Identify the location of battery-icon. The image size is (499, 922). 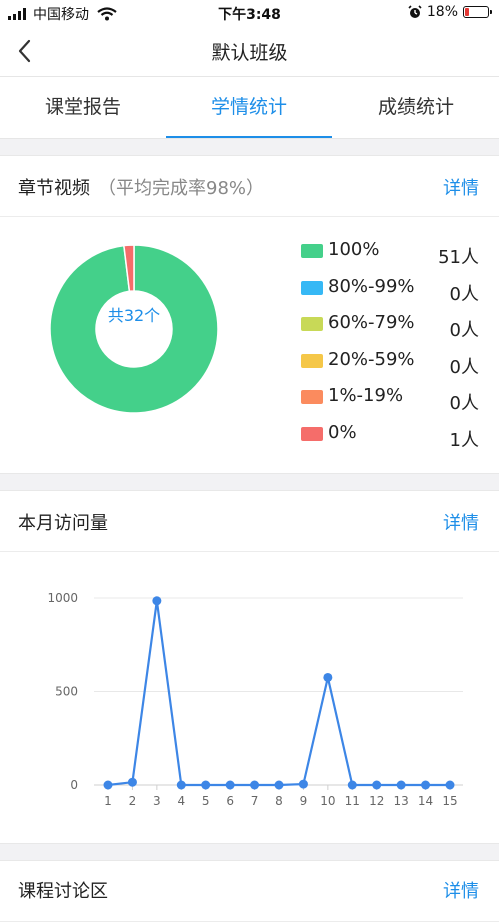
(477, 12).